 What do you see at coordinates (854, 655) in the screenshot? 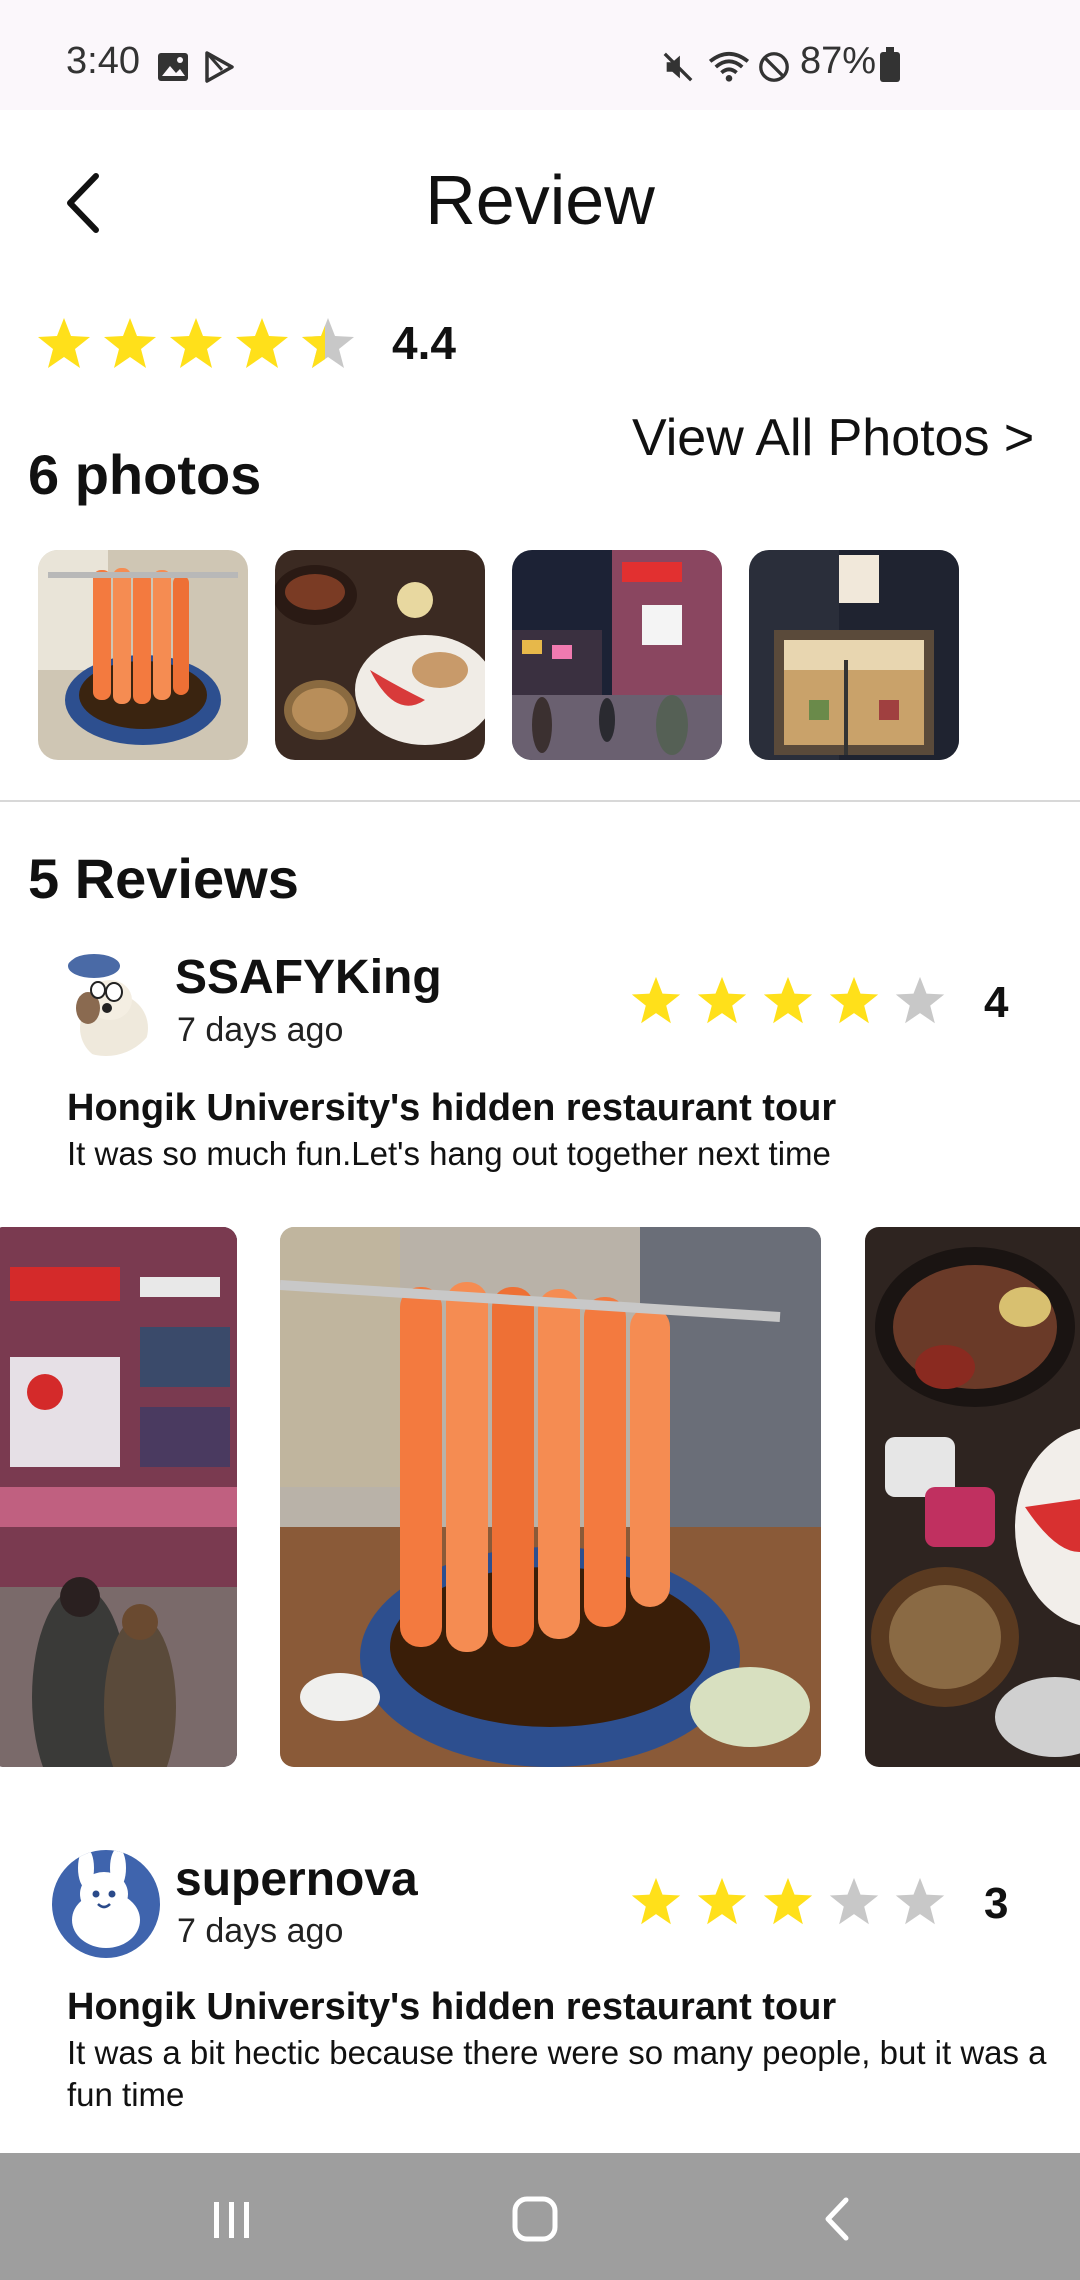
I see `restaurant-storefront-photo` at bounding box center [854, 655].